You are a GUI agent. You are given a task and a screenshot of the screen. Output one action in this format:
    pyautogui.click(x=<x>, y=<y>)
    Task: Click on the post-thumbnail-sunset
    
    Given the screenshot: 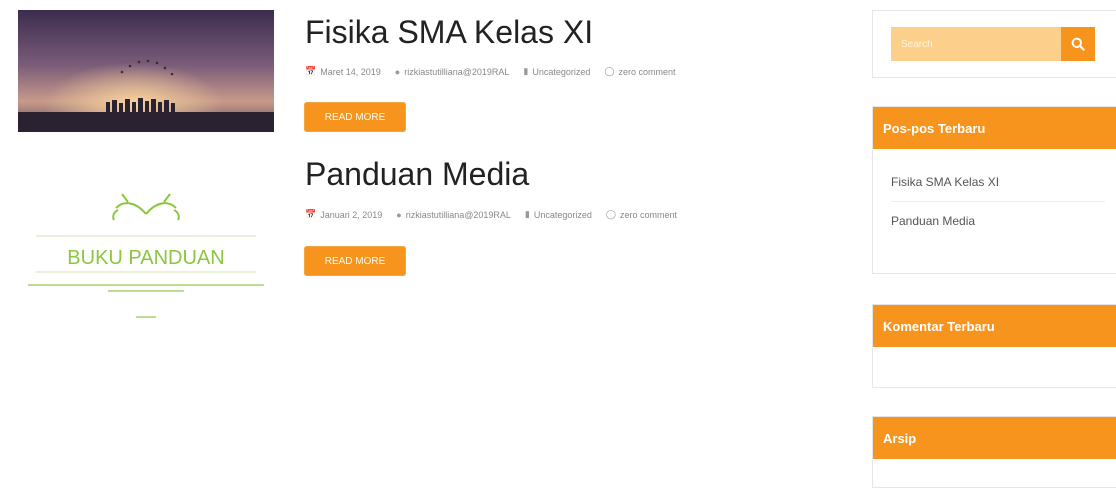 What is the action you would take?
    pyautogui.click(x=146, y=71)
    